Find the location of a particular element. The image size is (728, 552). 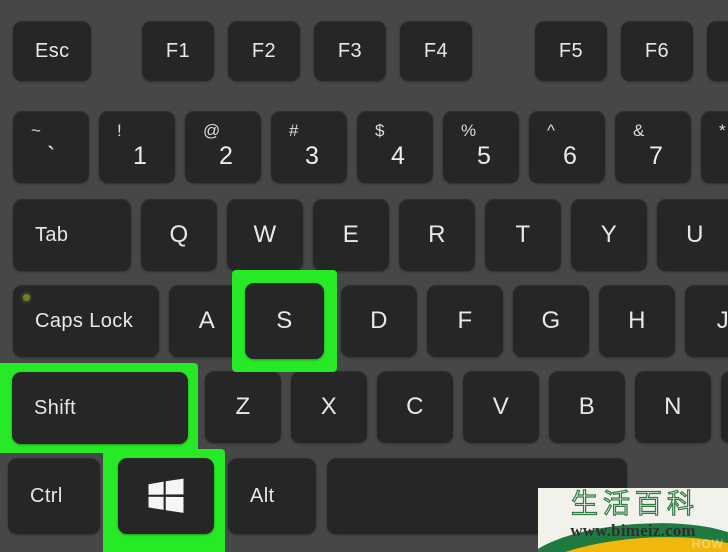

windows-logo-icon is located at coordinates (166, 496).